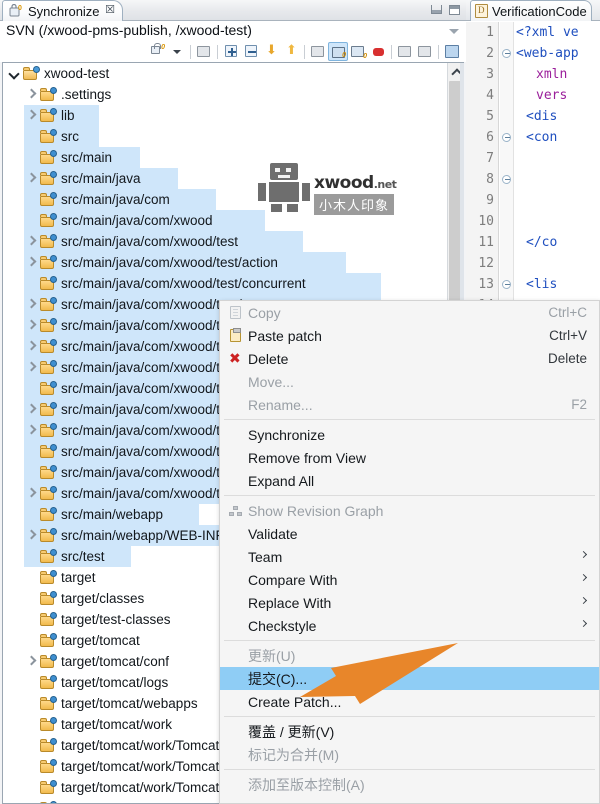 Image resolution: width=600 pixels, height=804 pixels. Describe the element at coordinates (291, 51) in the screenshot. I see `previous-change-button` at that location.